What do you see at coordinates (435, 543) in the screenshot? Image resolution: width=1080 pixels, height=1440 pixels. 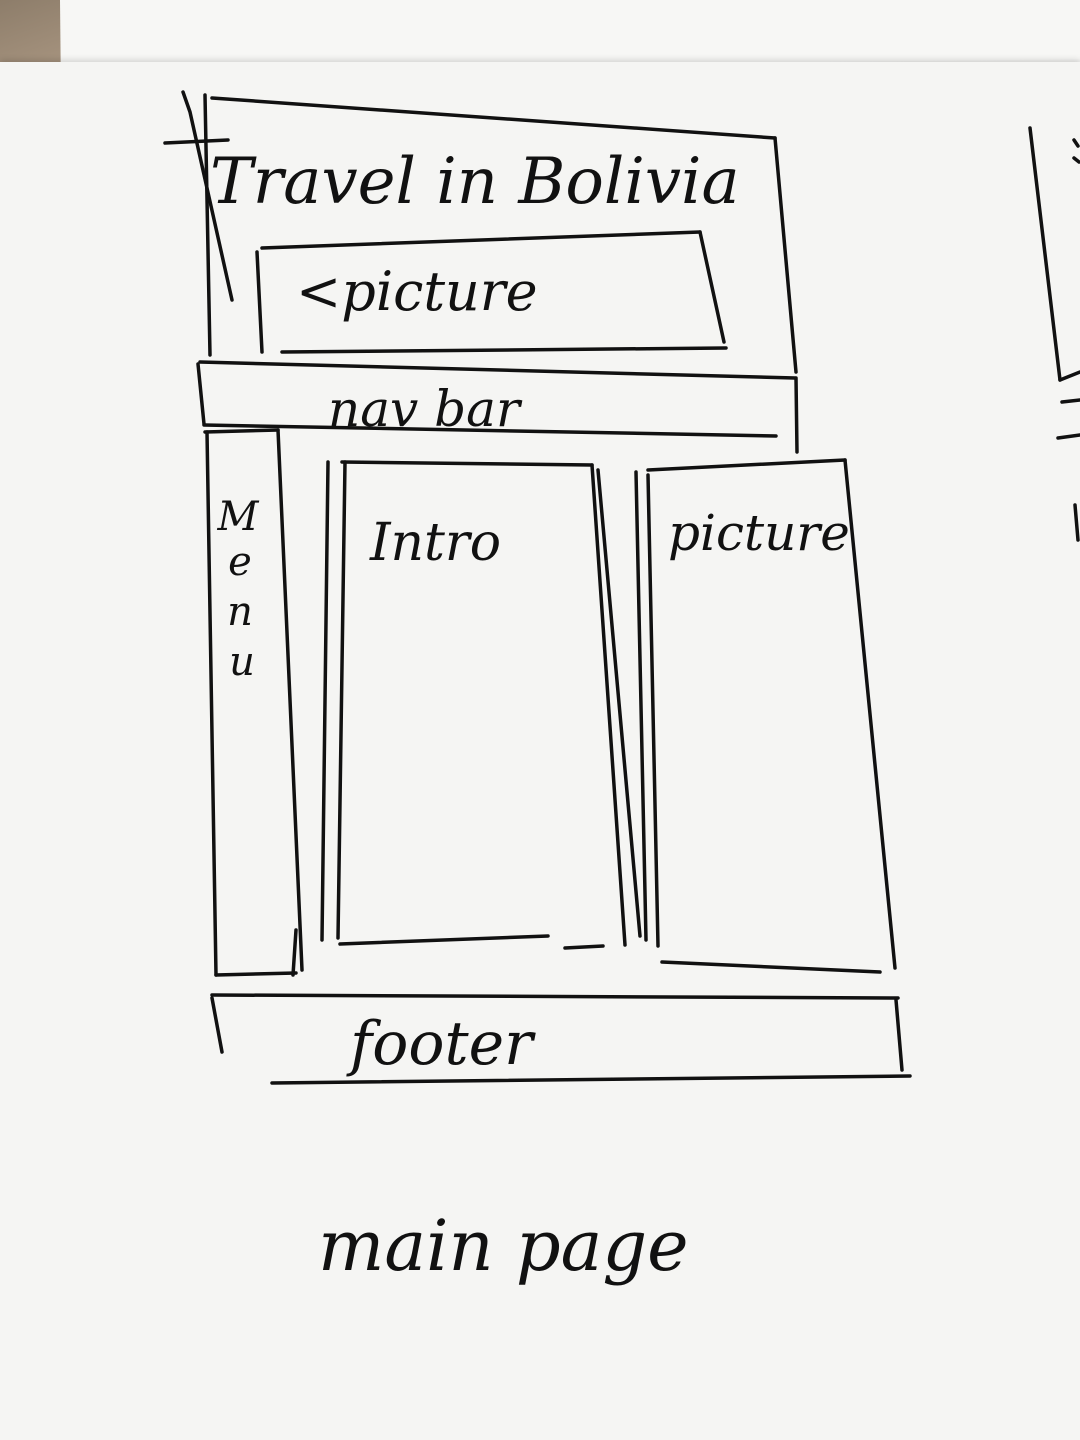 I see `intro-label: Intro` at bounding box center [435, 543].